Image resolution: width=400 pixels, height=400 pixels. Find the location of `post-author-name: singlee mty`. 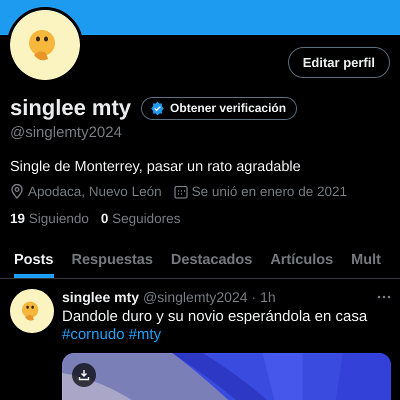

post-author-name: singlee mty is located at coordinates (101, 297).